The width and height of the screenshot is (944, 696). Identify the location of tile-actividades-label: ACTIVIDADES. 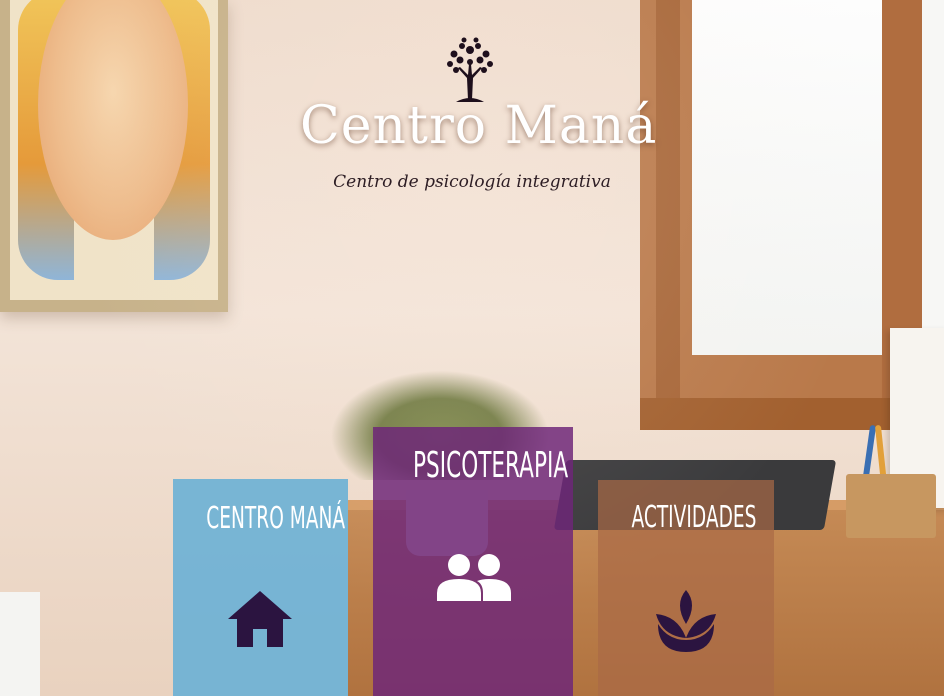
(694, 517).